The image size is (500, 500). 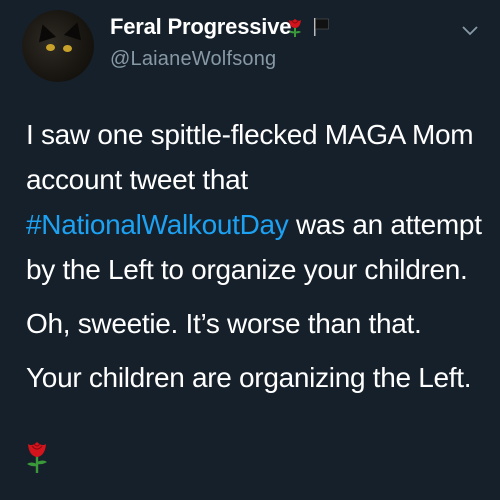 What do you see at coordinates (193, 59) in the screenshot?
I see `user-handle: @LaianeWolfsong` at bounding box center [193, 59].